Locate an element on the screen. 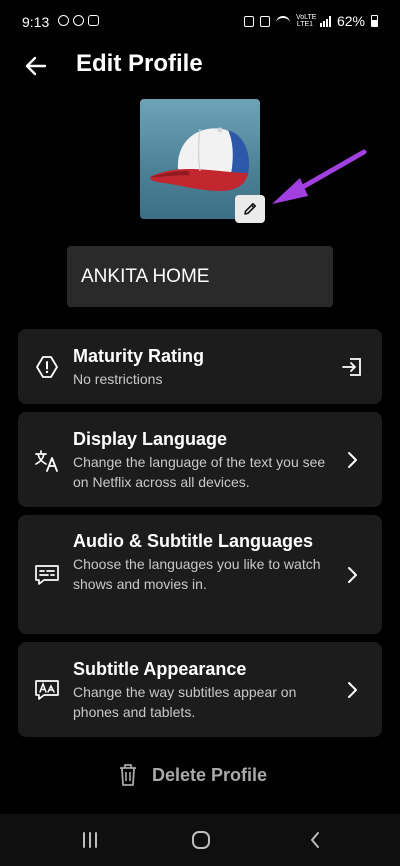  maturity-rating-subtitle: No restrictions is located at coordinates (118, 379).